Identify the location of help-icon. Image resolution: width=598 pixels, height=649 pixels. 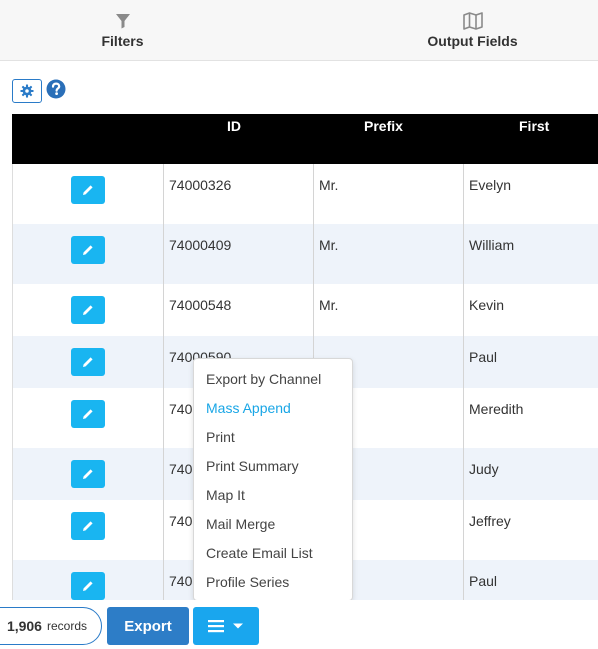
(56, 89).